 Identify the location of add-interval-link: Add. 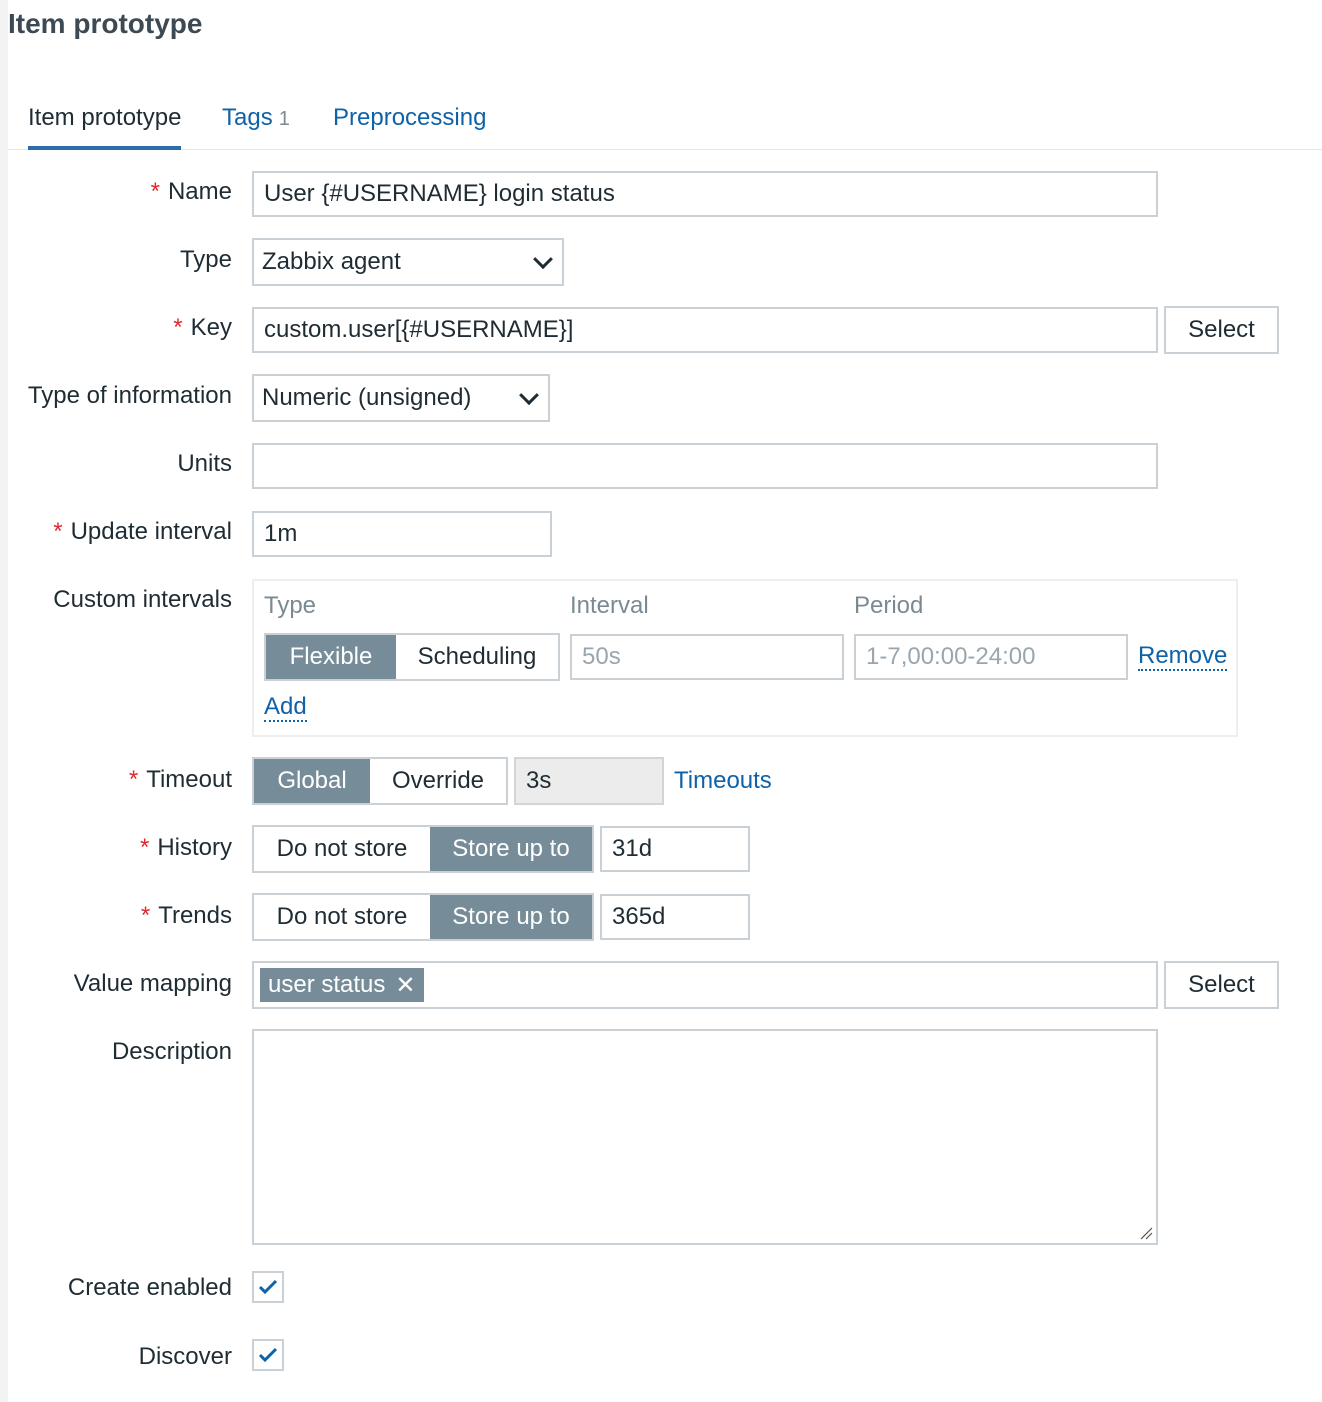
(285, 708).